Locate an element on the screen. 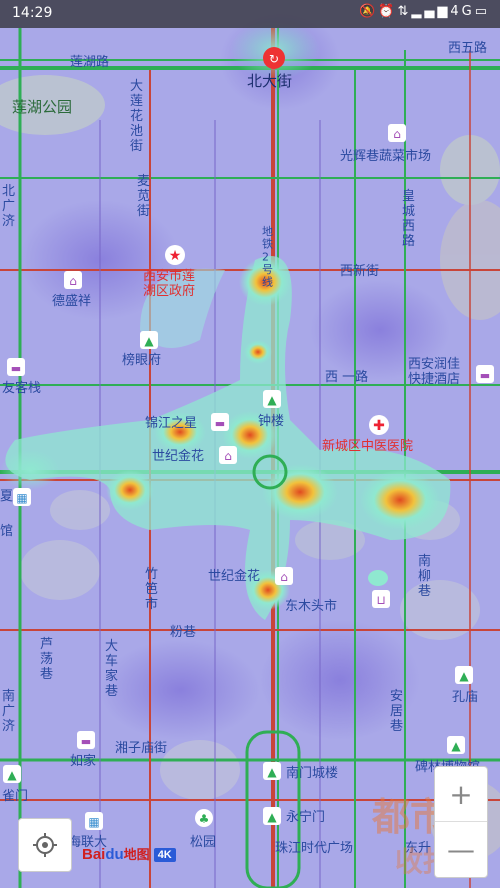 Image resolution: width=500 pixels, height=888 pixels. label-queman: 雀门 is located at coordinates (15, 796).